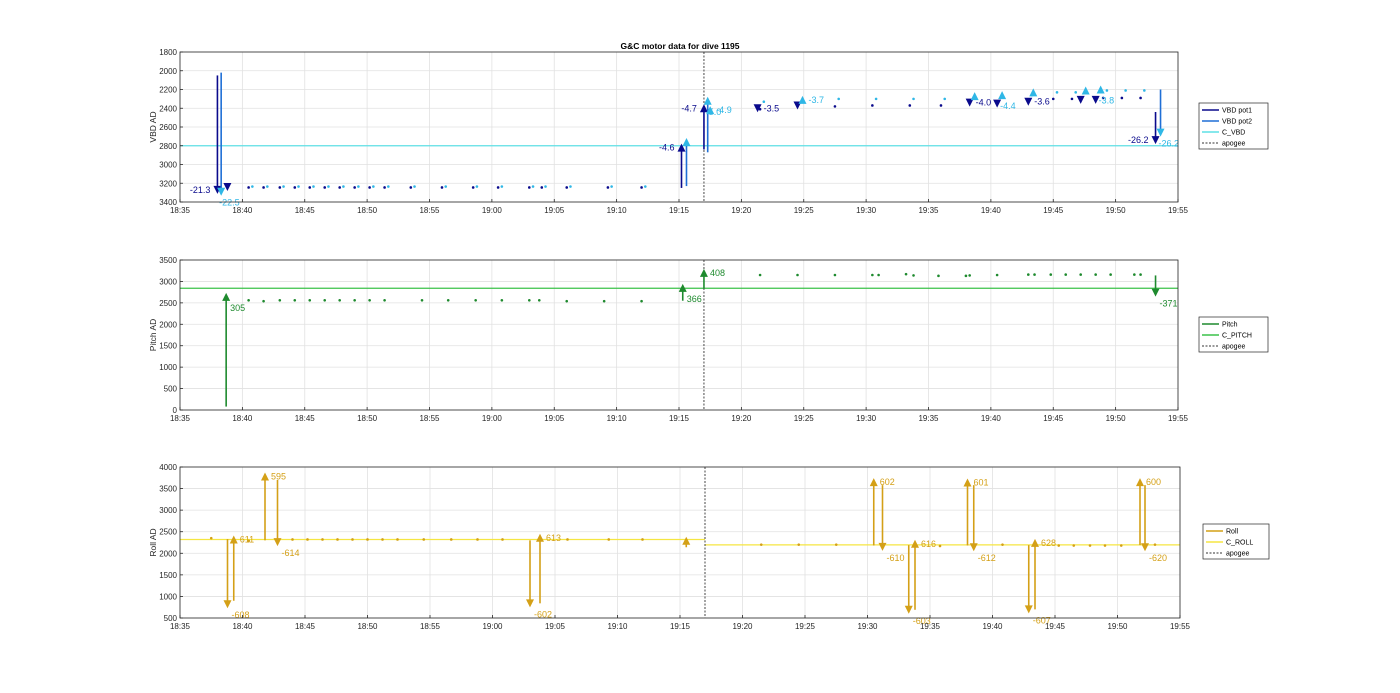  What do you see at coordinates (168, 367) in the screenshot?
I see `pitch-y-tick-label: 1000` at bounding box center [168, 367].